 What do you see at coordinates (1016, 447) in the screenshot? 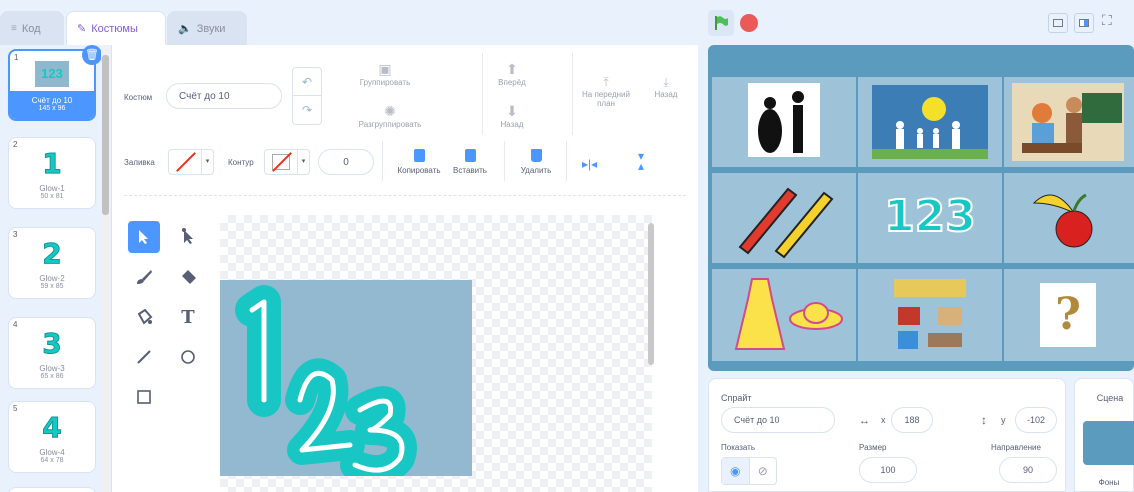
I see `direction-label: Направление` at bounding box center [1016, 447].